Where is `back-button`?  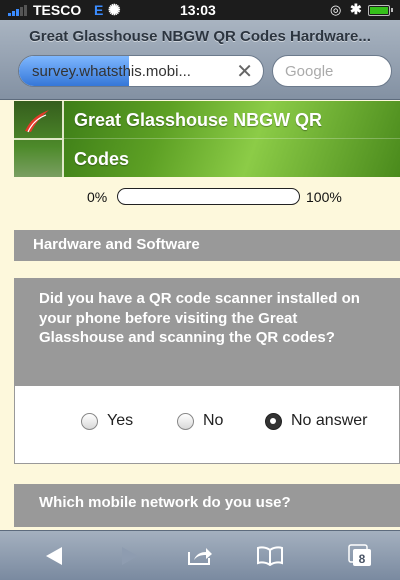
back-button is located at coordinates (54, 555).